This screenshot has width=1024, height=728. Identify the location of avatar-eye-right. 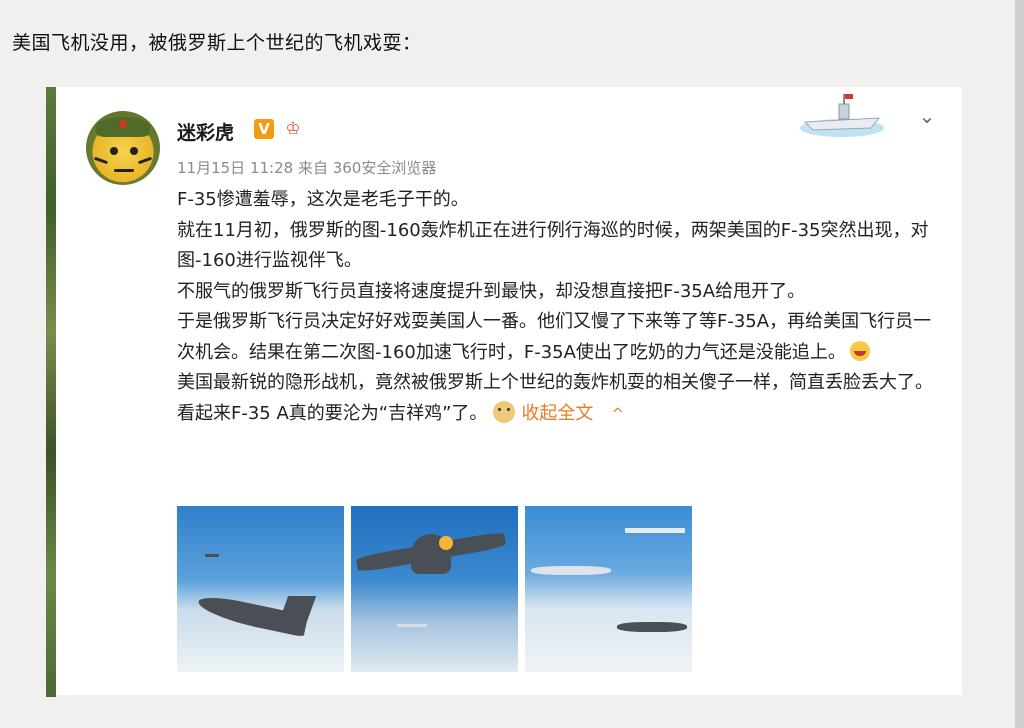
(134, 151).